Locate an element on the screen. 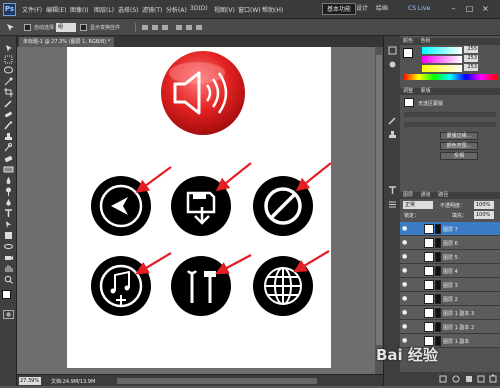 The height and width of the screenshot is (388, 500). layer-row: ● 图层 2 is located at coordinates (450, 299).